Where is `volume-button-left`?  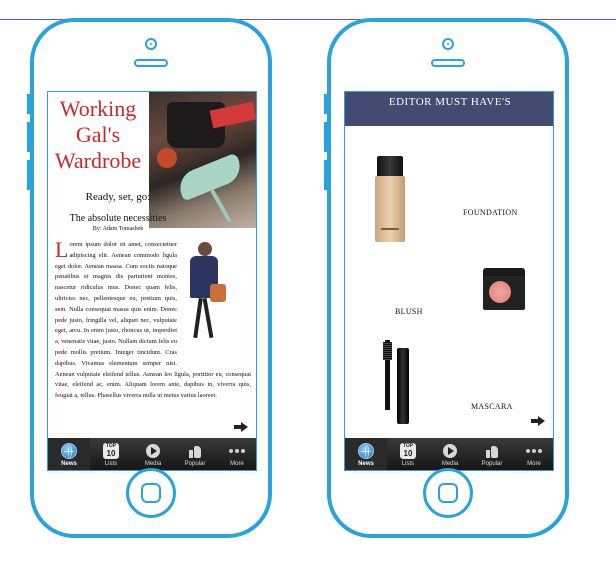
volume-button-left is located at coordinates (29, 104).